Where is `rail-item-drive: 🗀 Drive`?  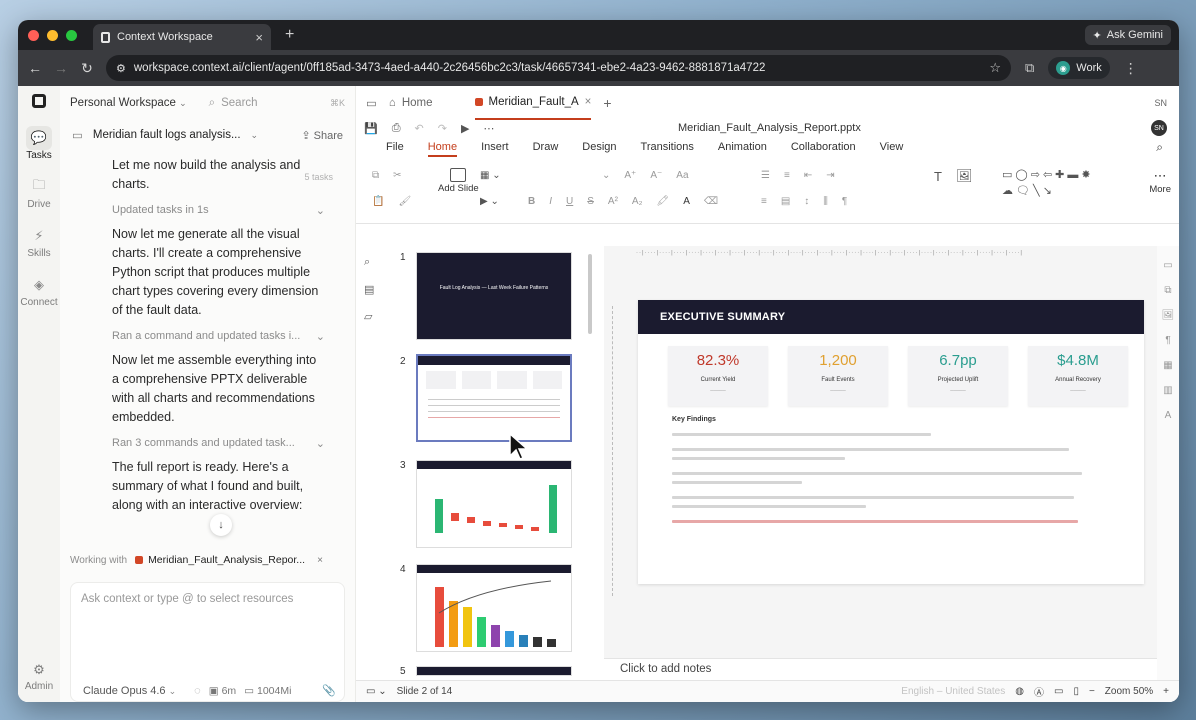 rail-item-drive: 🗀 Drive is located at coordinates (39, 192).